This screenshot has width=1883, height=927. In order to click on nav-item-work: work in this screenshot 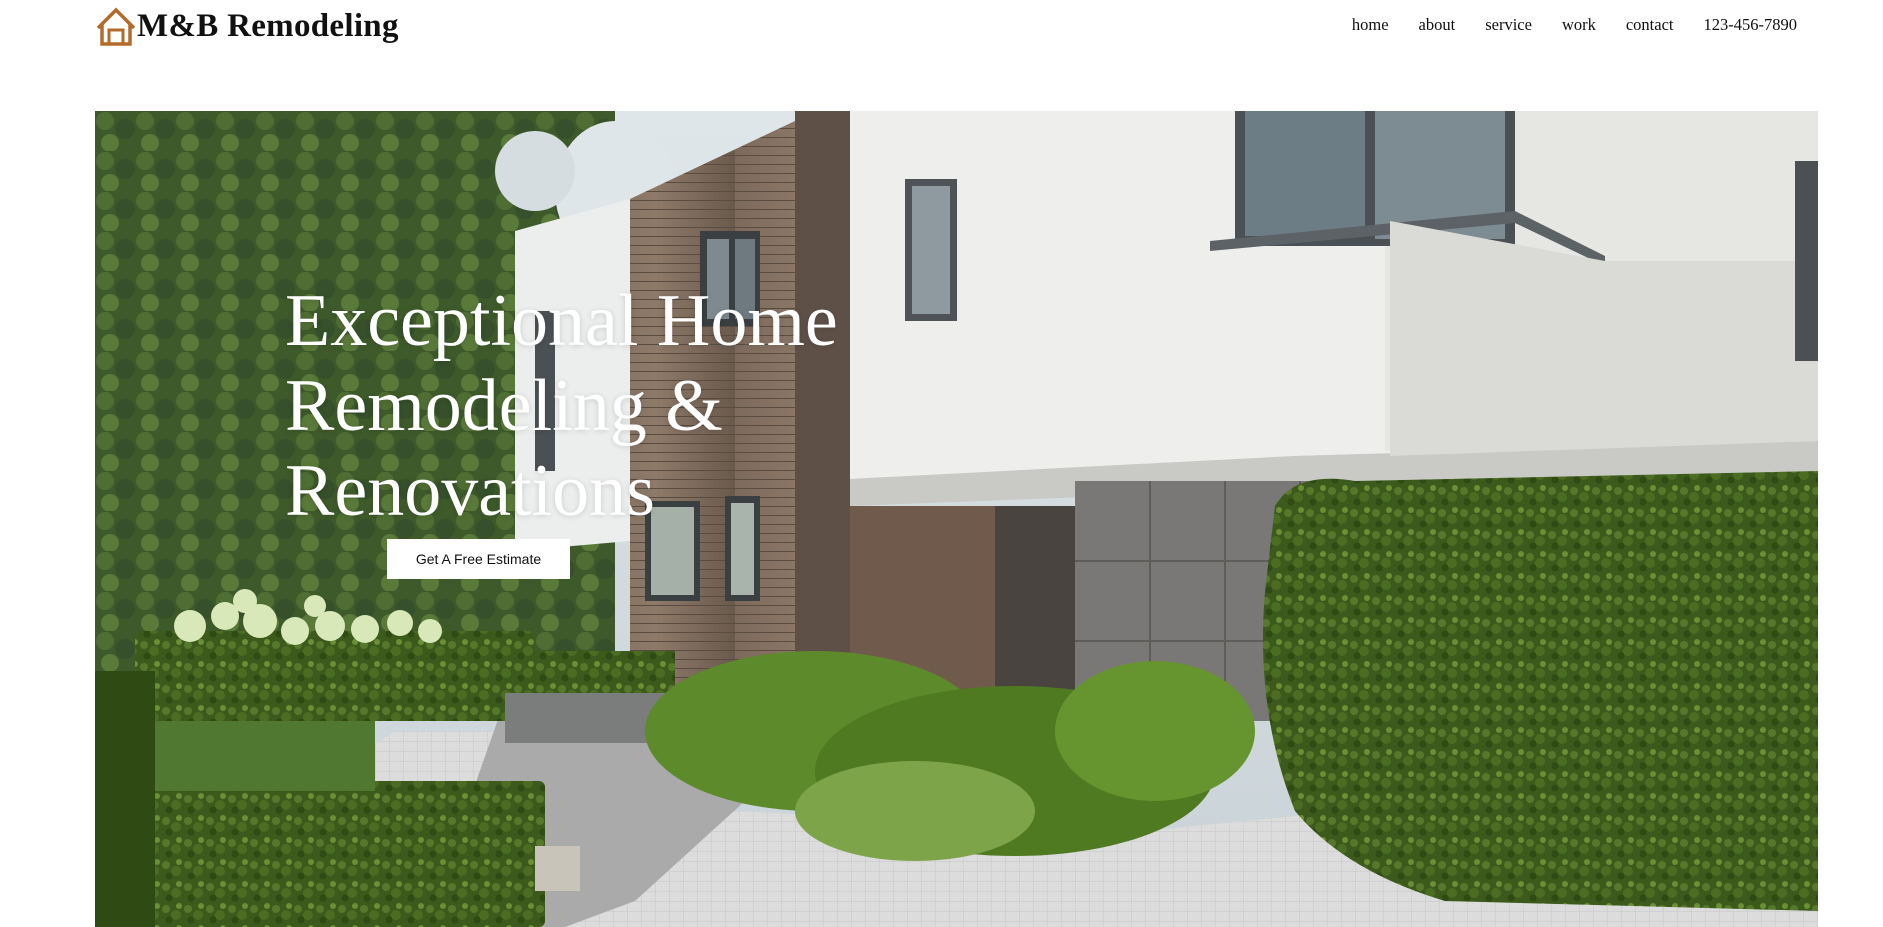, I will do `click(1579, 25)`.